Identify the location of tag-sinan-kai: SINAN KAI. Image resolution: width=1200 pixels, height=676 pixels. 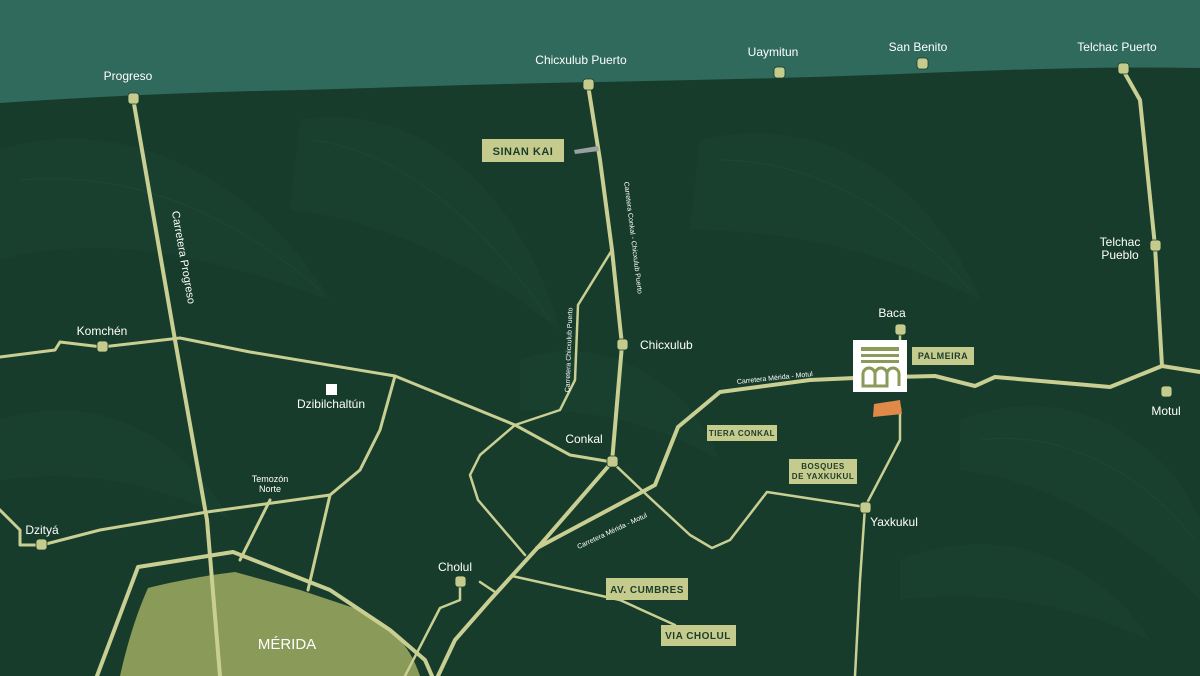
(523, 150).